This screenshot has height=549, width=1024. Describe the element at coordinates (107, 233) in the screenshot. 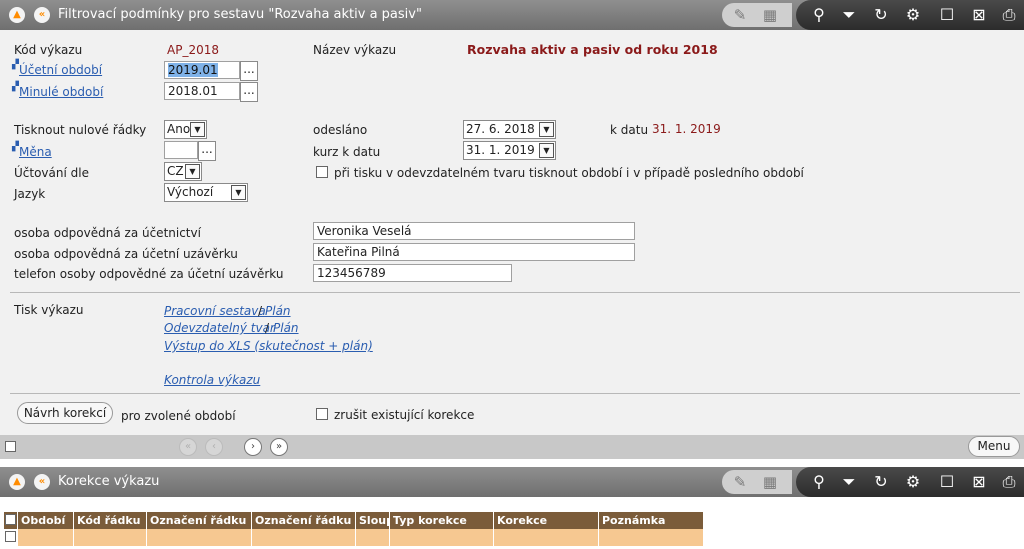

I see `osoba-ucetnictvi-label: osoba odpovědná za účetnictví` at that location.